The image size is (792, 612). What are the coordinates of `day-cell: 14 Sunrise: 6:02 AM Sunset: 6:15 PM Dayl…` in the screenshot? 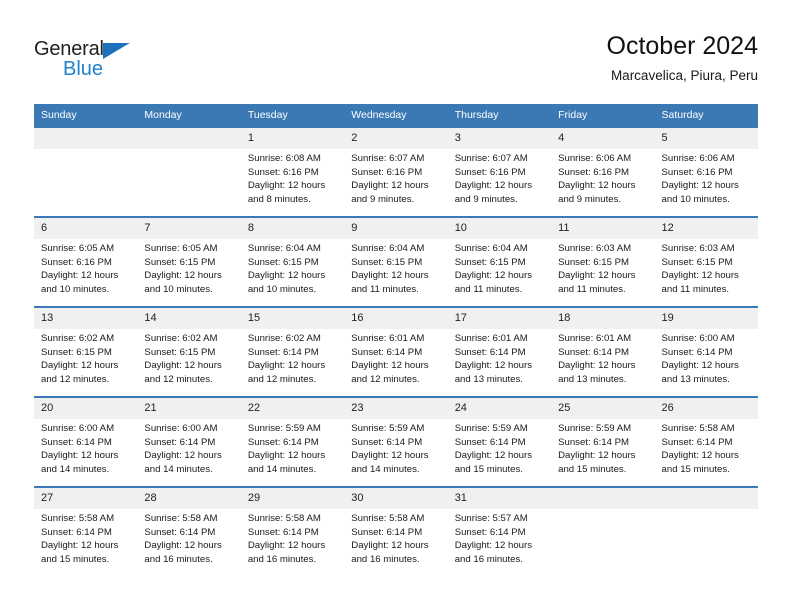 It's located at (189, 351).